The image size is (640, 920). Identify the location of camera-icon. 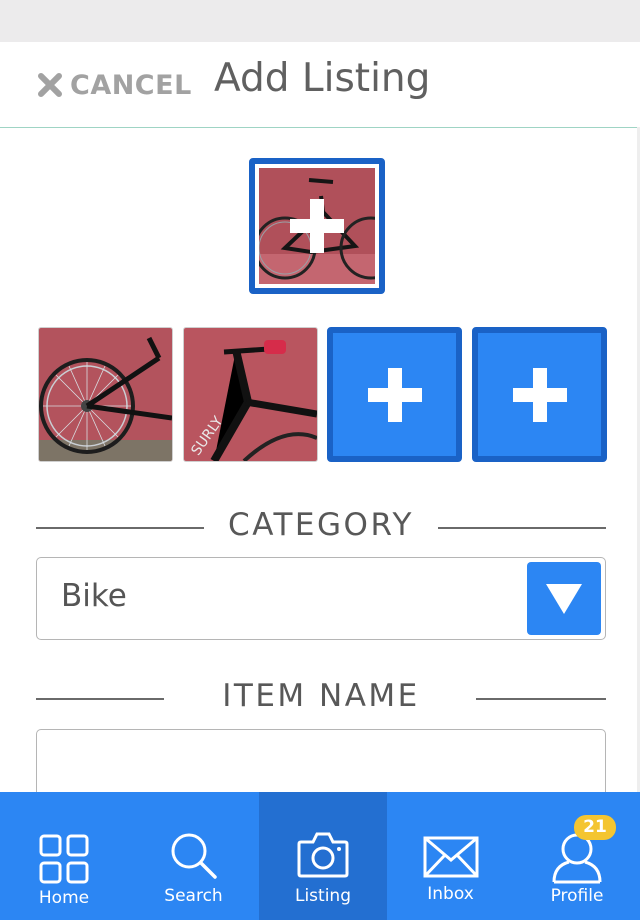
(323, 855).